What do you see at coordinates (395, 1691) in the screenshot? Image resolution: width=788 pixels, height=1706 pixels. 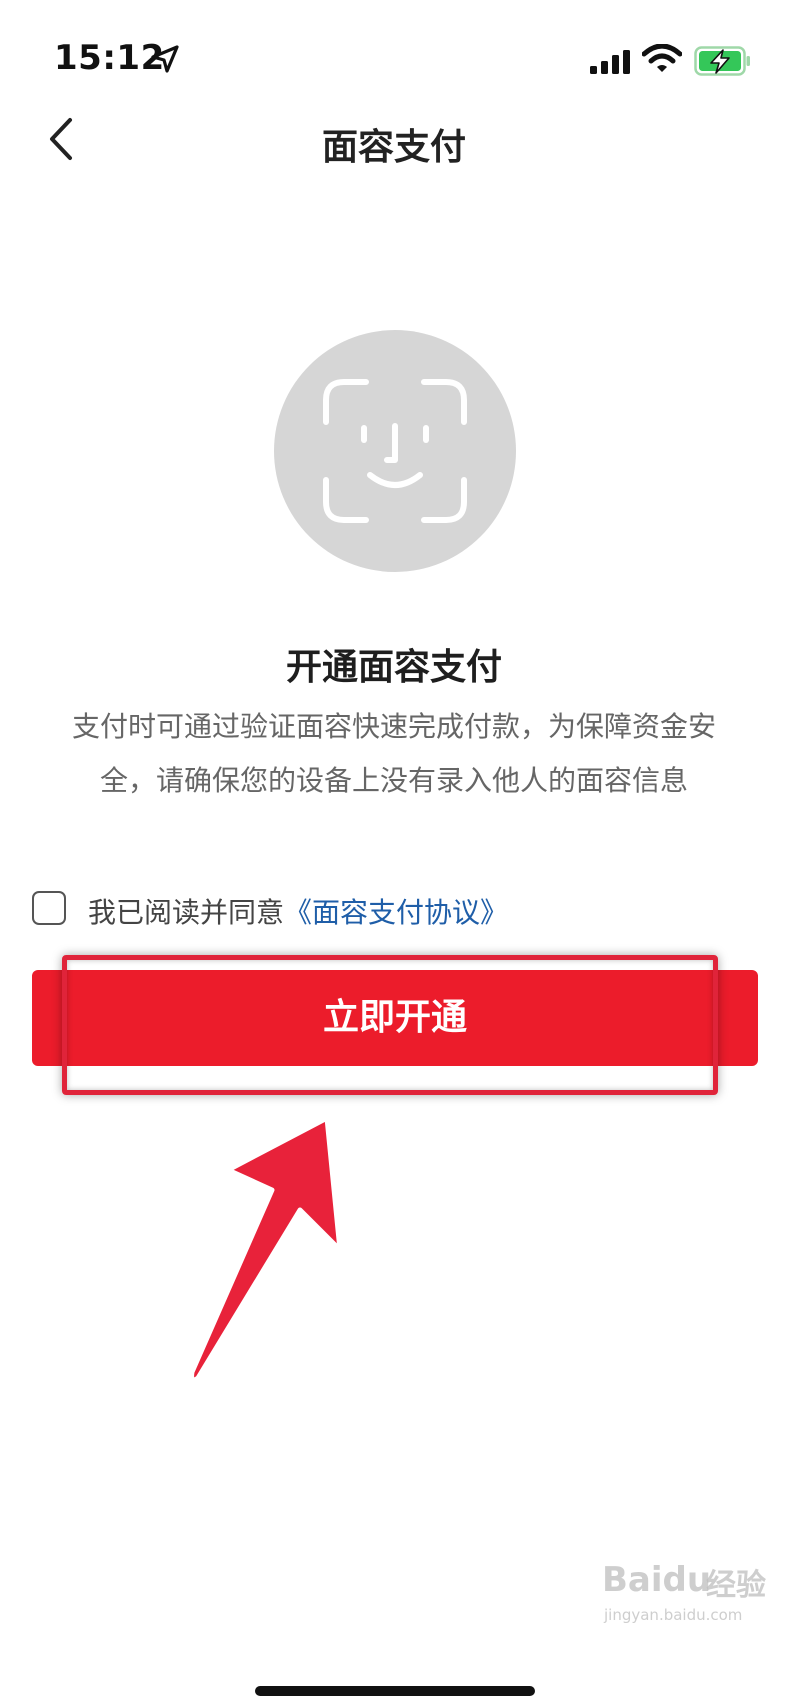 I see `home-indicator` at bounding box center [395, 1691].